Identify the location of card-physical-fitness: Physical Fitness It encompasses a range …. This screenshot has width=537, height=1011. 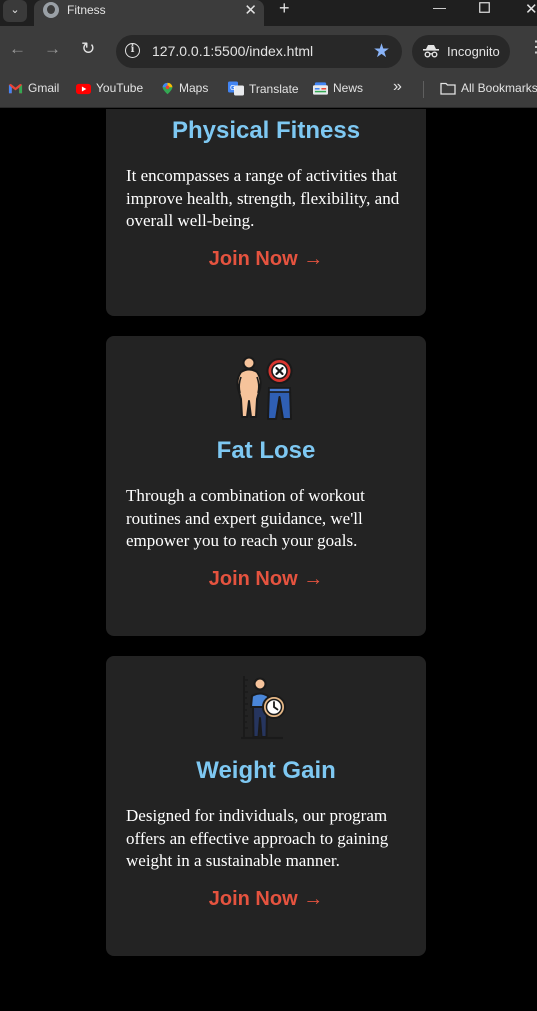
(266, 212).